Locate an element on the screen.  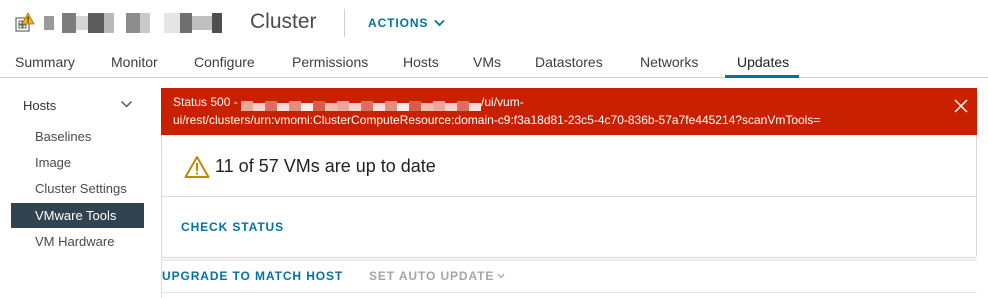
cluster-warning-icon is located at coordinates (24, 23).